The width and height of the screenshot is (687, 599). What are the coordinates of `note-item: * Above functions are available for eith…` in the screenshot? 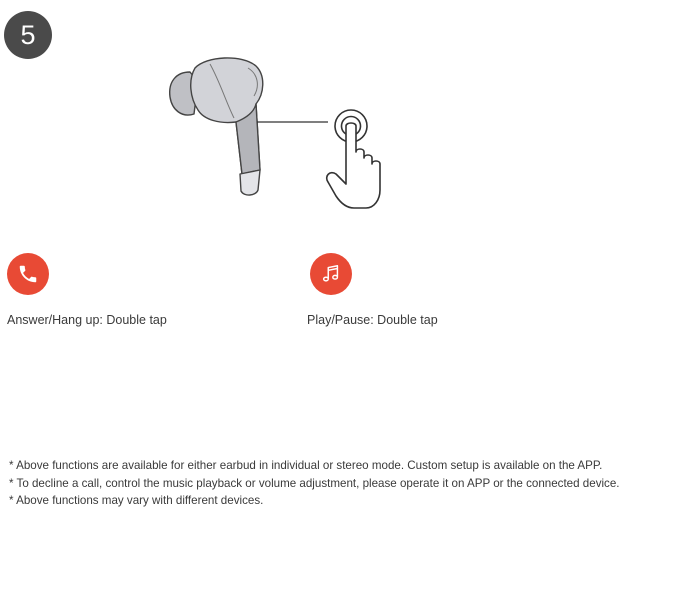 It's located at (306, 465).